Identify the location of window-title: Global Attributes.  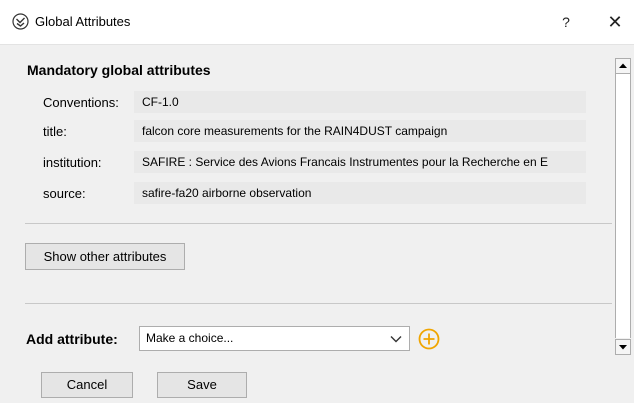
(83, 21).